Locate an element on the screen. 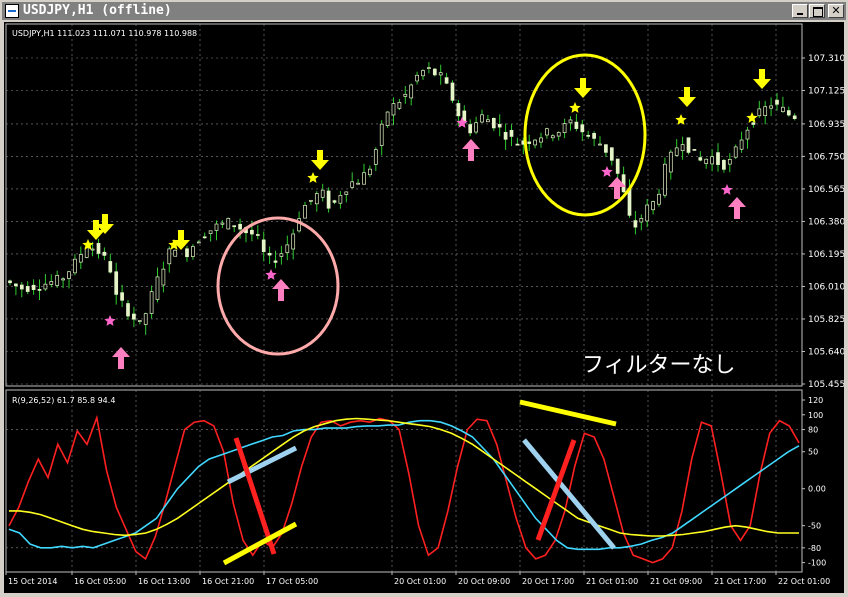 The width and height of the screenshot is (848, 597). price-tick-label: 105.455 is located at coordinates (826, 385).